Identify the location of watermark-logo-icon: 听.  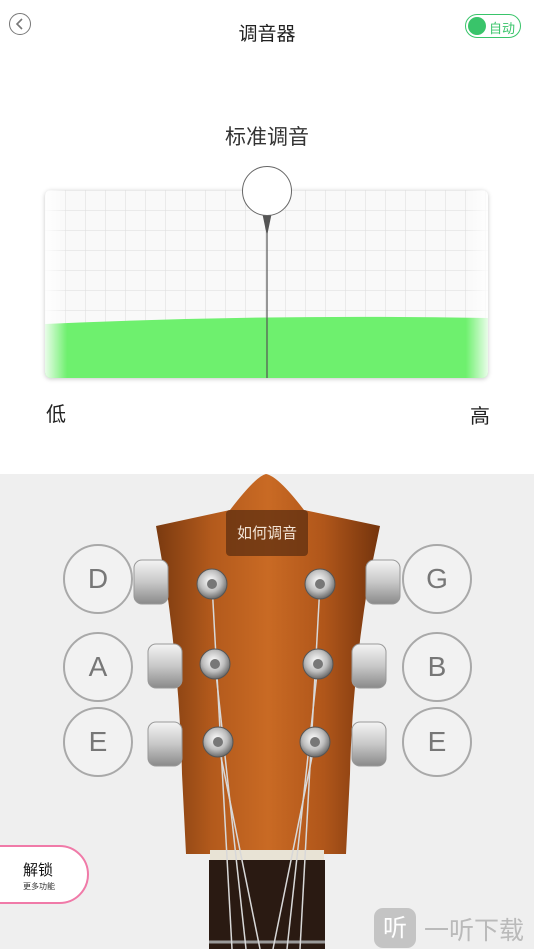
(395, 928).